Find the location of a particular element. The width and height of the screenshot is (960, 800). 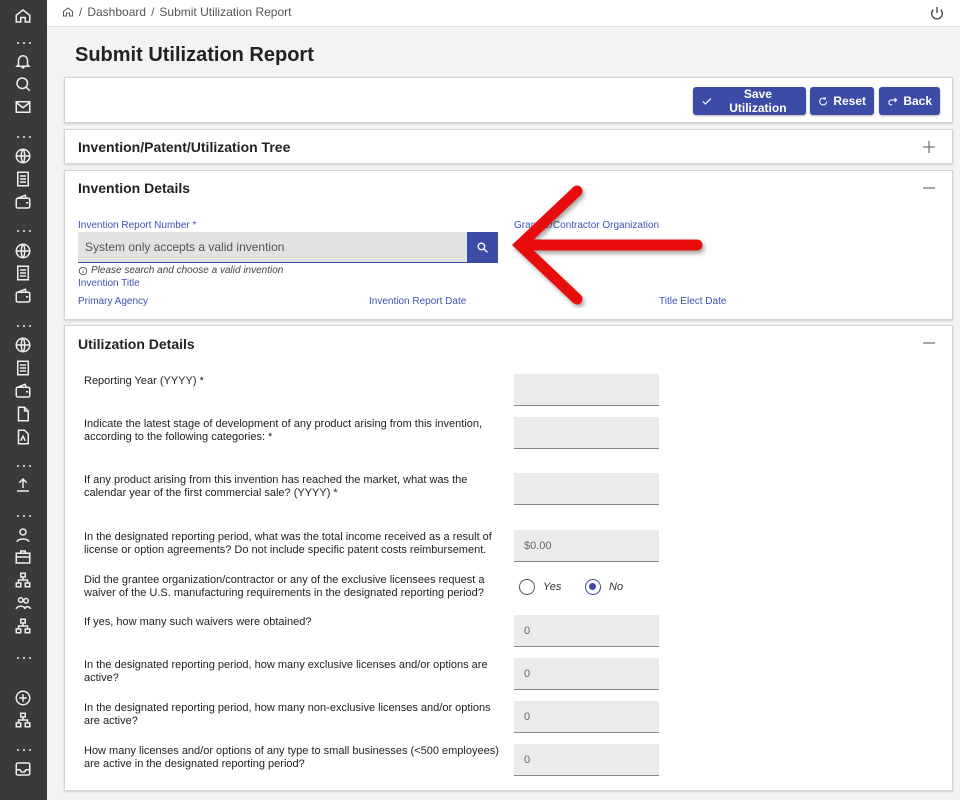

grantee-organization-label: Grantee/Contractor Organization is located at coordinates (587, 225).